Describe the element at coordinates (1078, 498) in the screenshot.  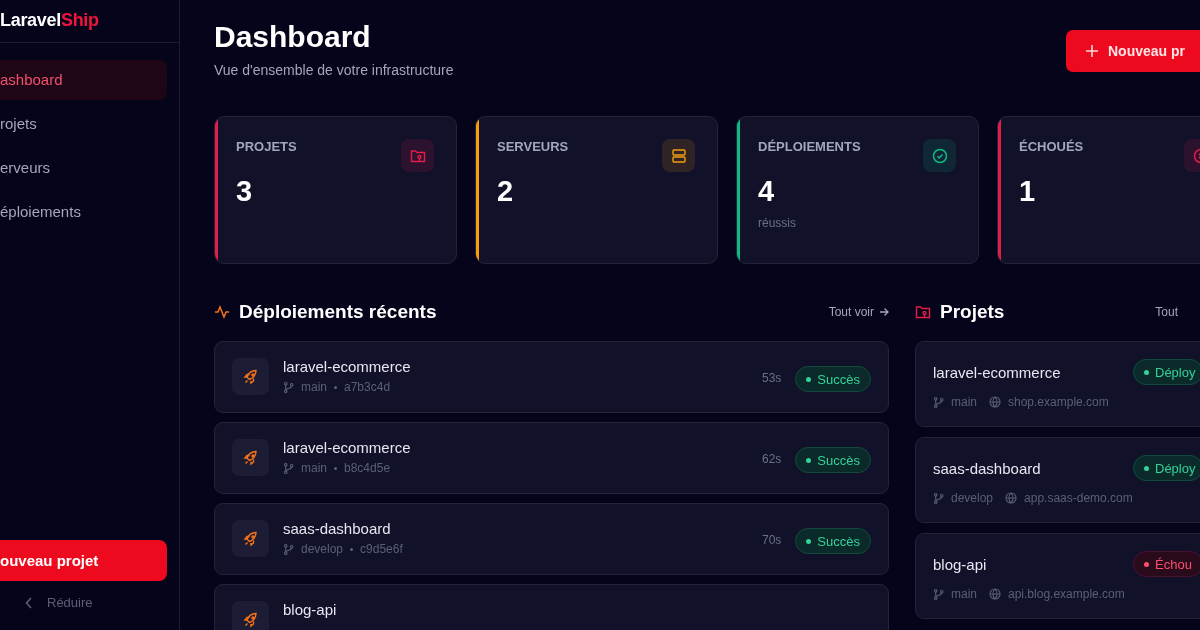
I see `domain-text: app.saas-demo.com` at that location.